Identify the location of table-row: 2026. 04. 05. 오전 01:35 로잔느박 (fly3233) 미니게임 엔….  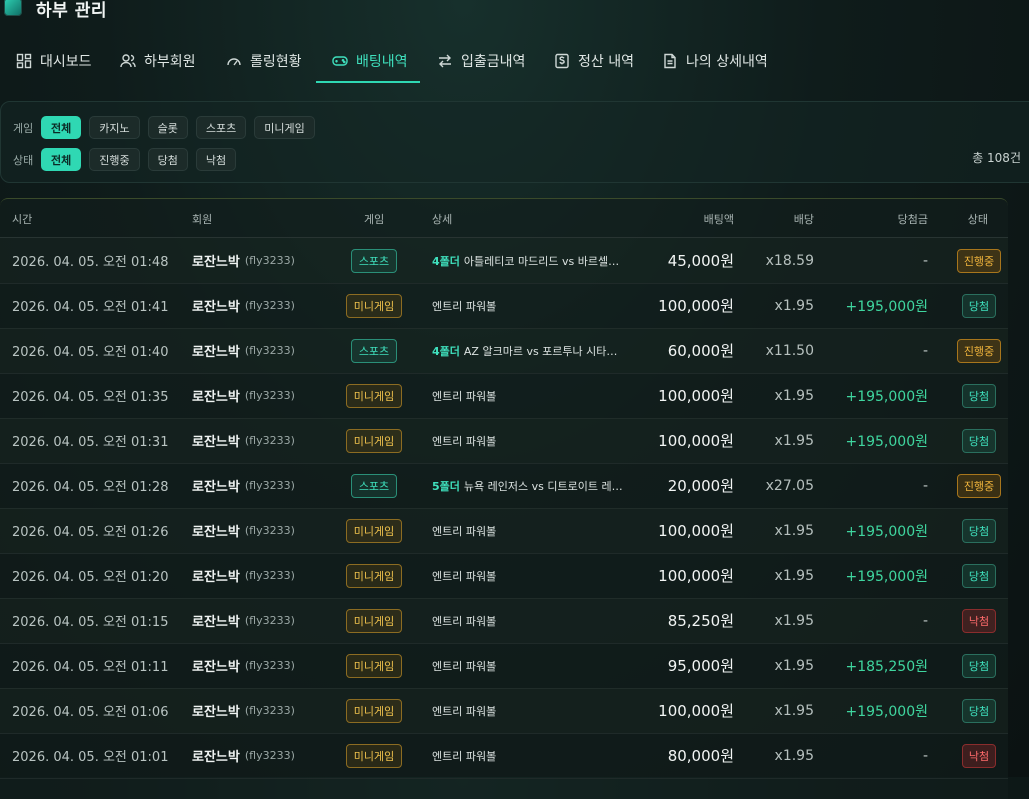
(504, 396).